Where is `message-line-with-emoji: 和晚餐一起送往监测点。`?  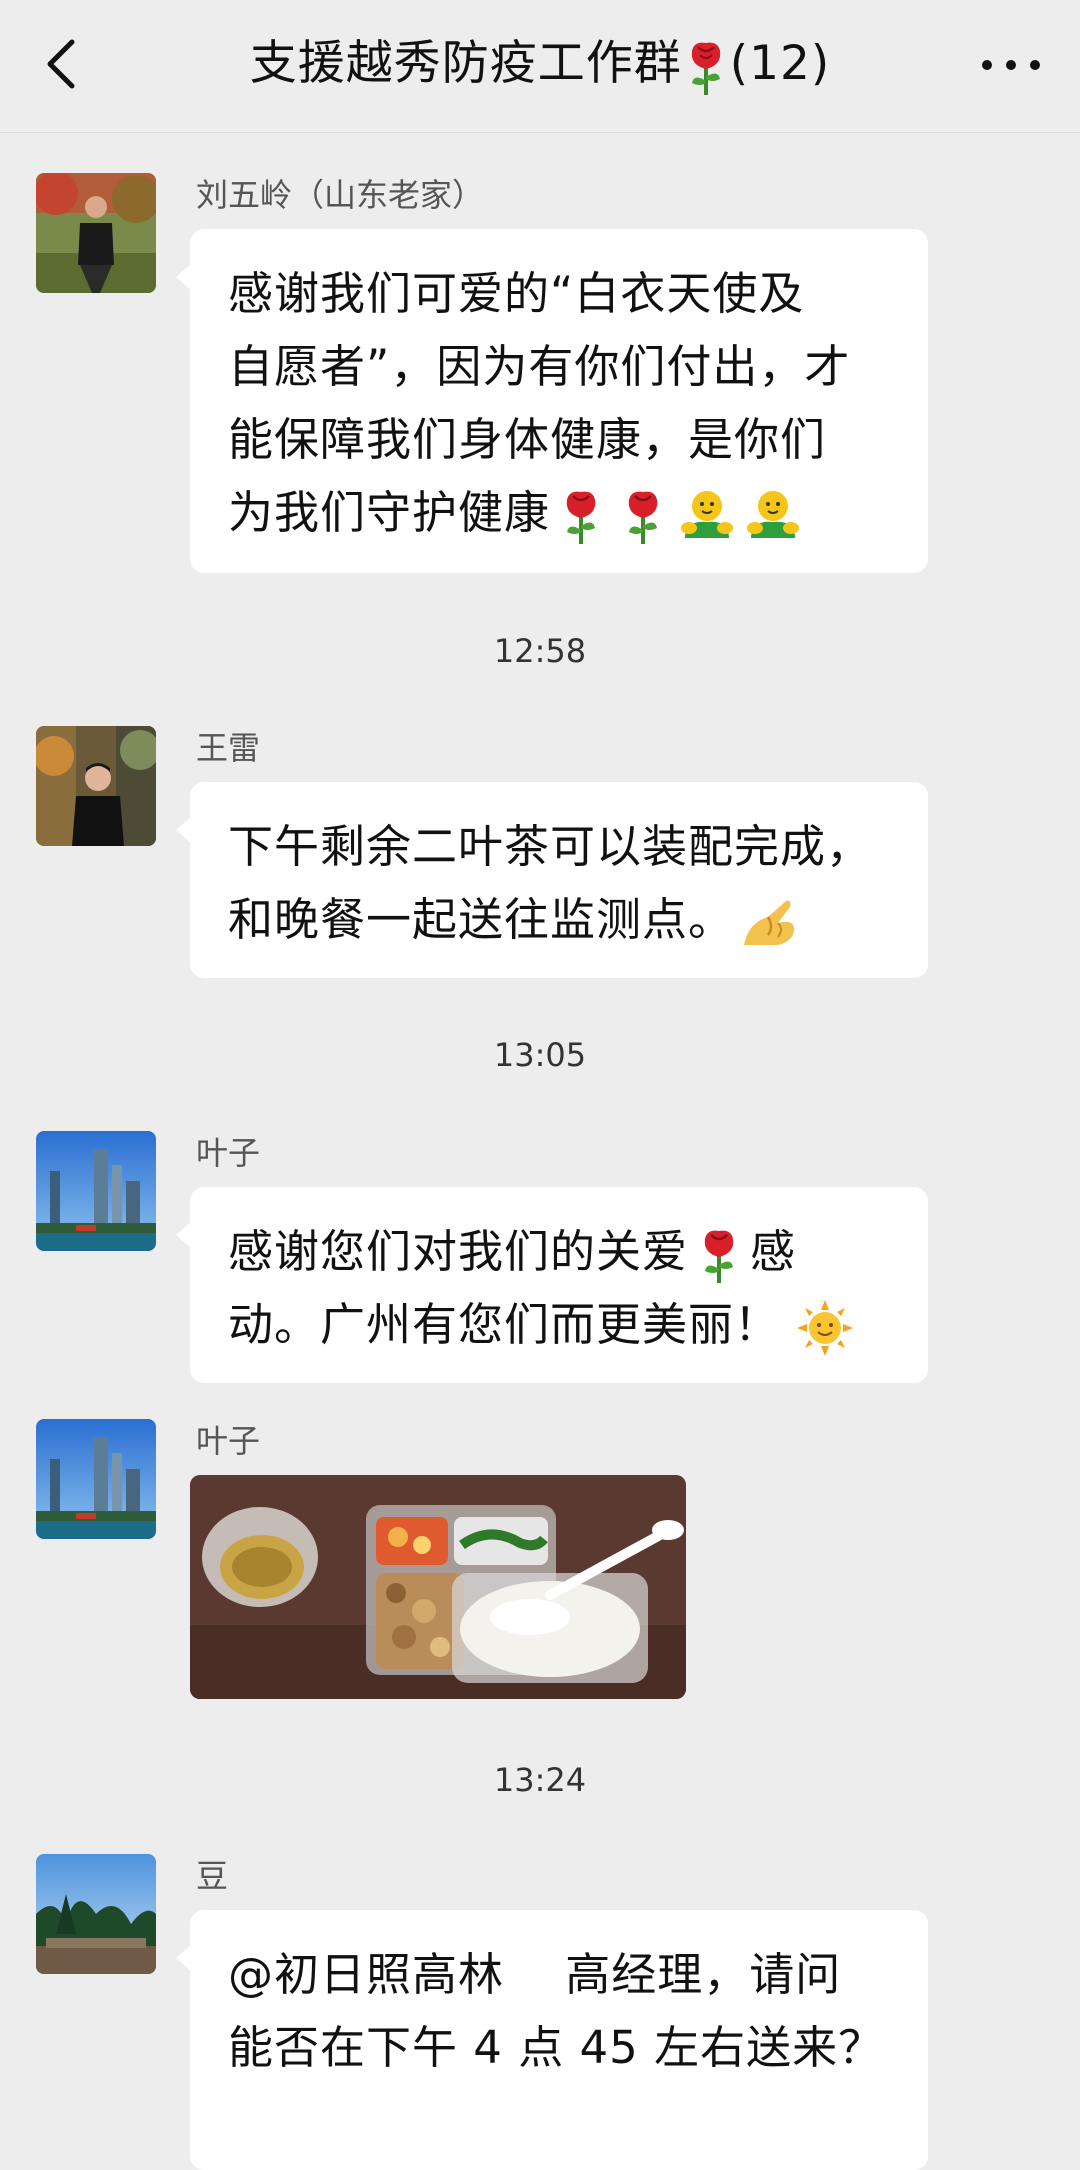 message-line-with-emoji: 和晚餐一起送往监测点。 is located at coordinates (560, 919).